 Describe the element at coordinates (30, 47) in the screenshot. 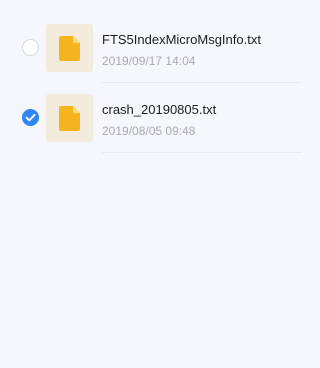

I see `checkbox-unchecked-icon` at that location.